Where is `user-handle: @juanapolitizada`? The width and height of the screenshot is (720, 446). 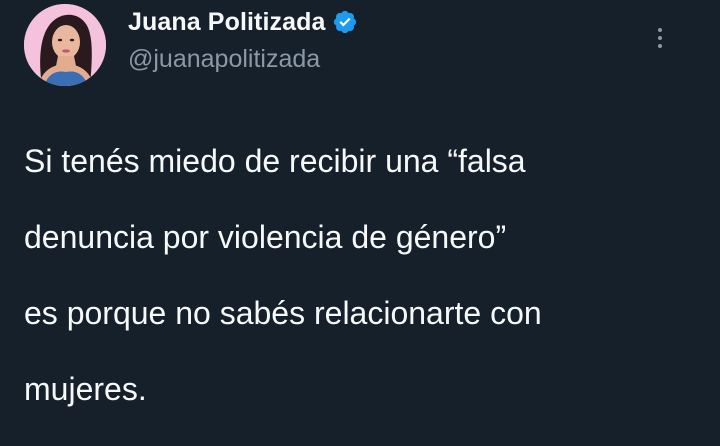 user-handle: @juanapolitizada is located at coordinates (243, 59).